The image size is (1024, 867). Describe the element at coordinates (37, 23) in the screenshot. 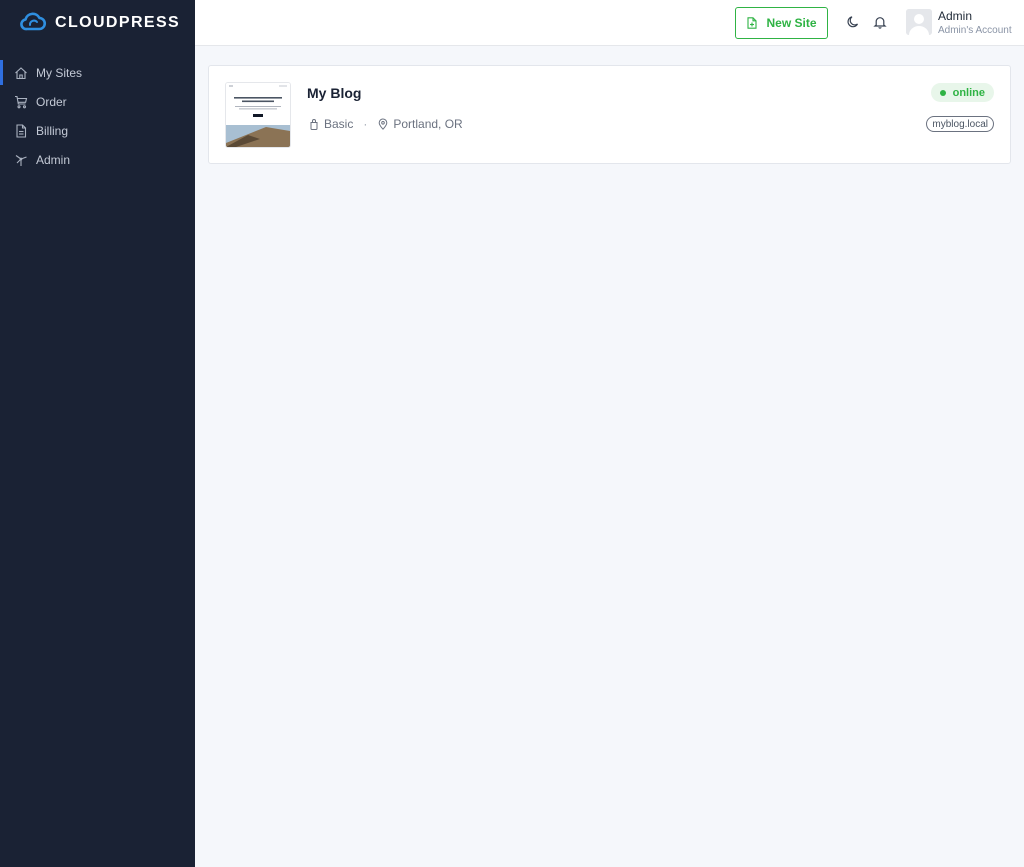

I see `cloud-logo-icon` at that location.